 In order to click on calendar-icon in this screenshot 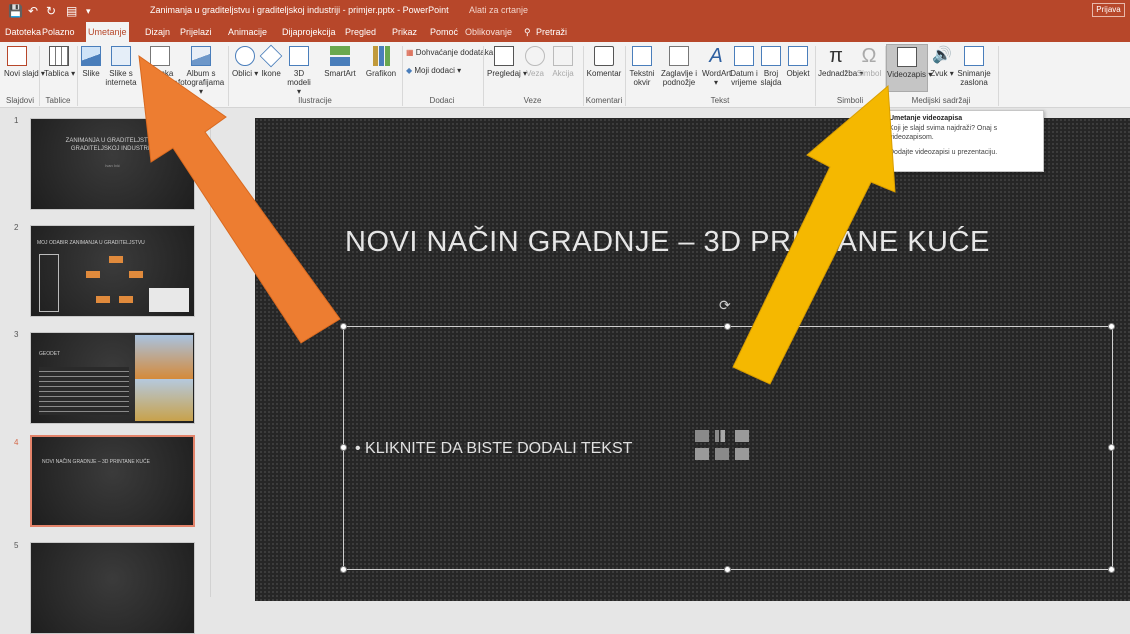, I will do `click(744, 56)`.